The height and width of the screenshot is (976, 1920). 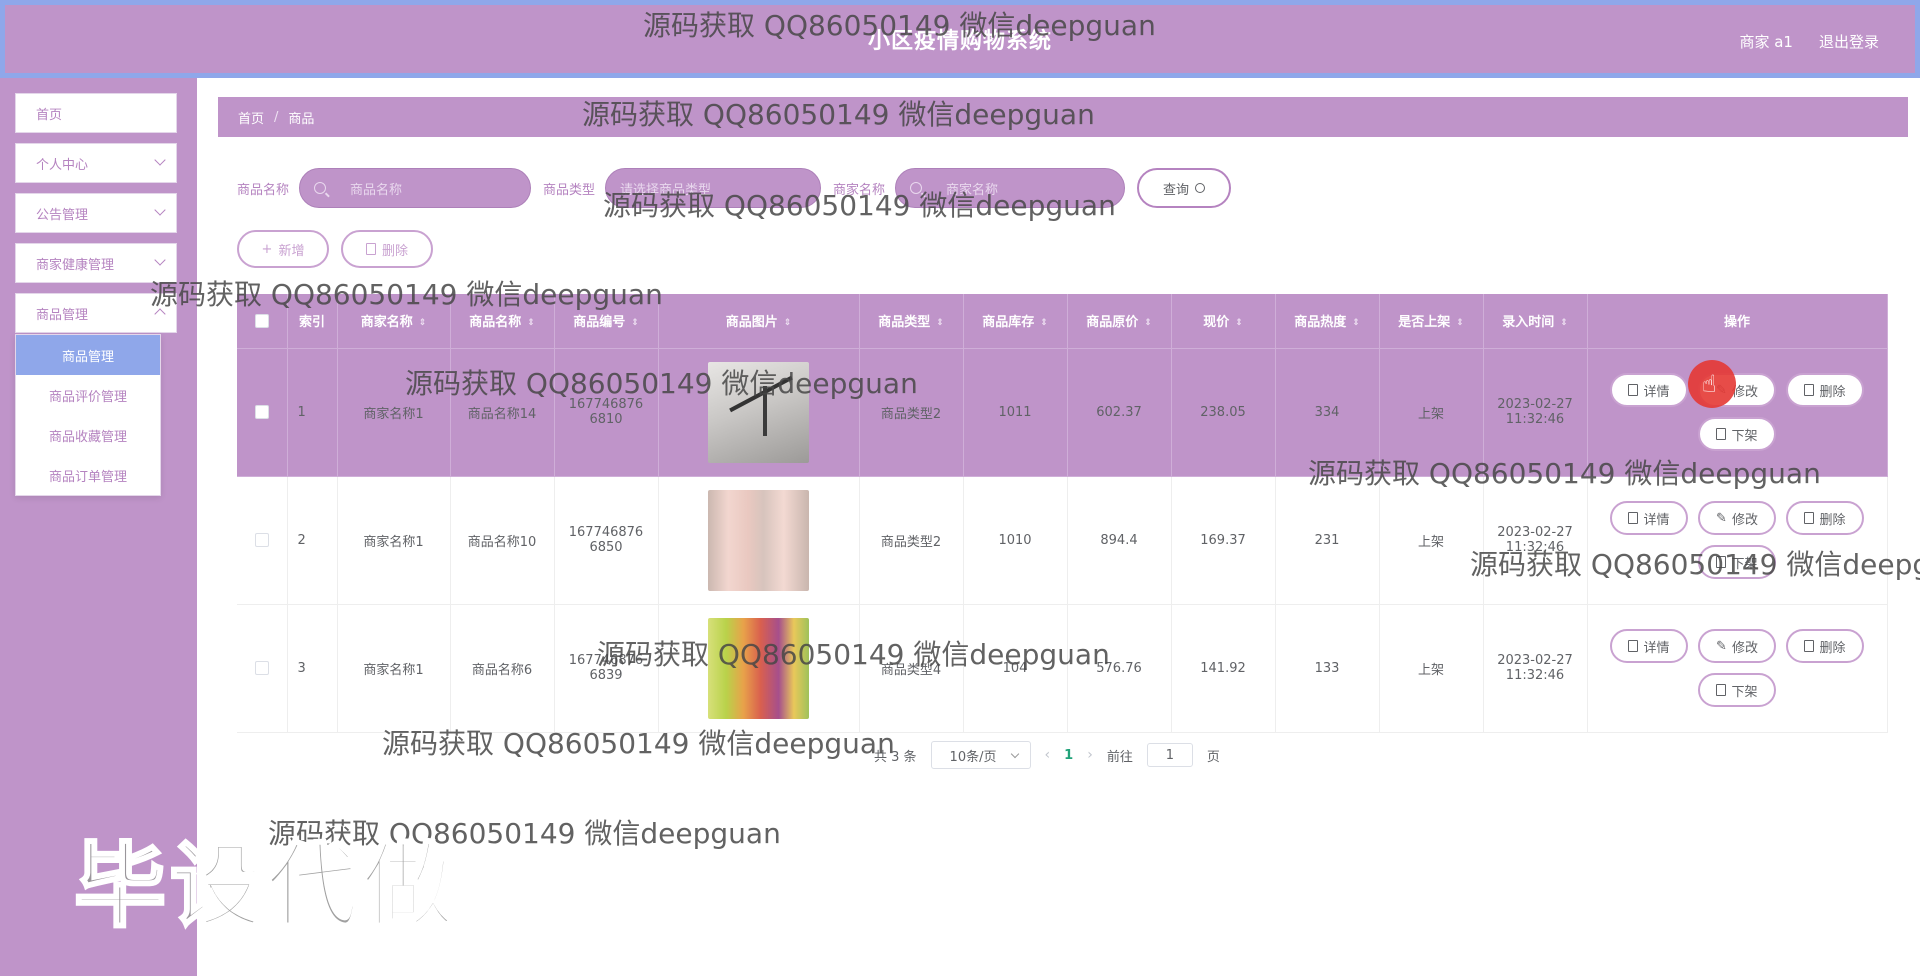 I want to click on page-number: 1, so click(x=1068, y=755).